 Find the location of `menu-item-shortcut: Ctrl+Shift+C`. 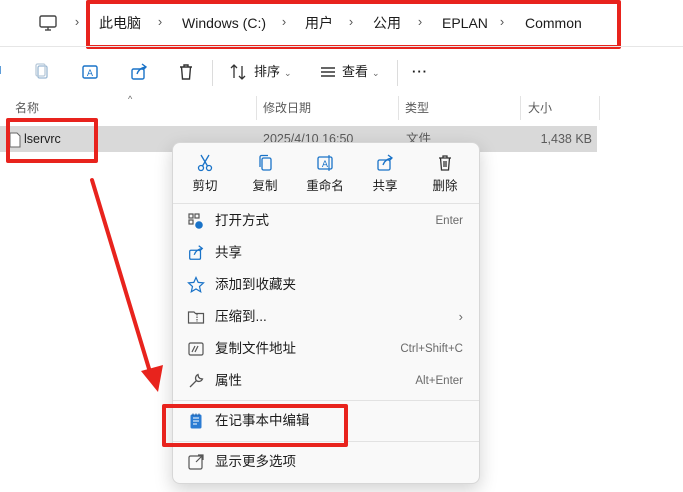

menu-item-shortcut: Ctrl+Shift+C is located at coordinates (431, 349).